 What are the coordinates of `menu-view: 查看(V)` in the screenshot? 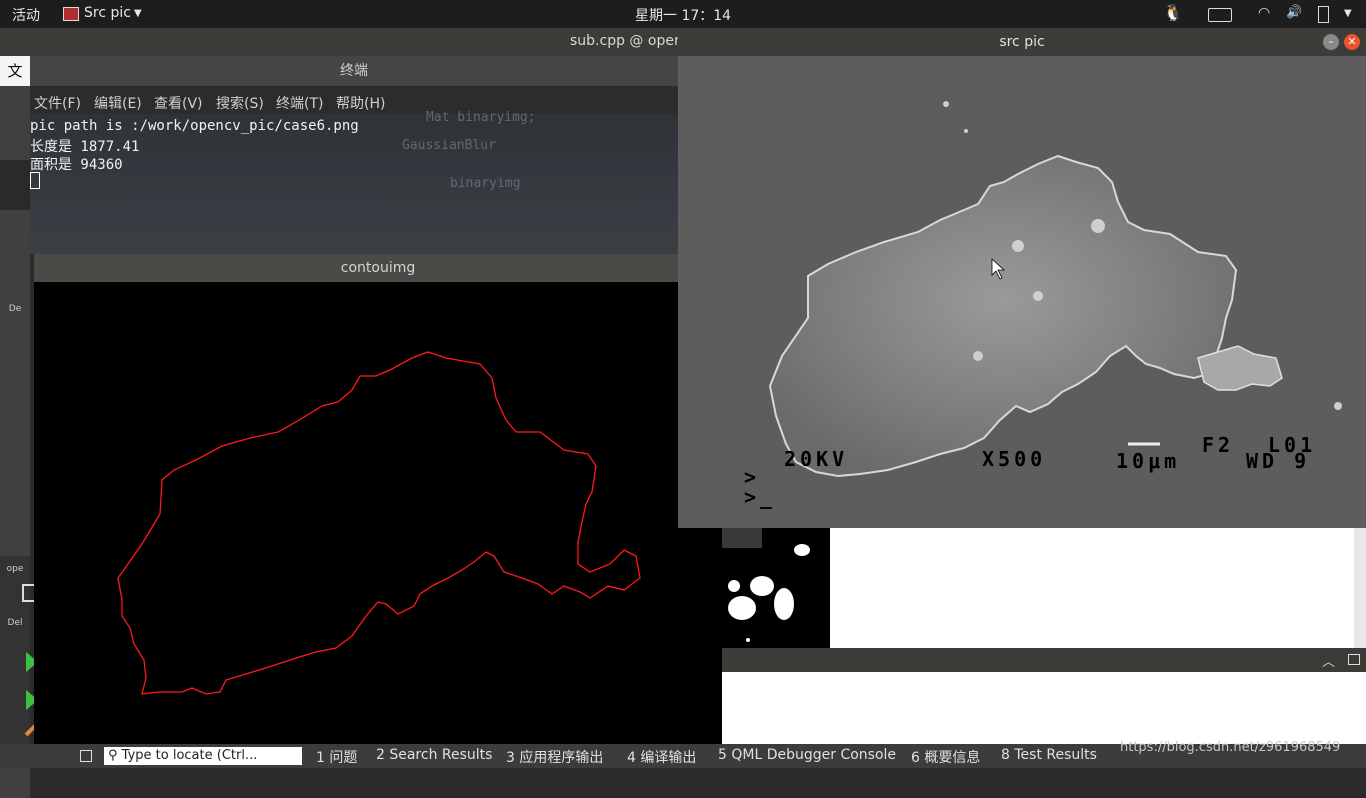 It's located at (178, 103).